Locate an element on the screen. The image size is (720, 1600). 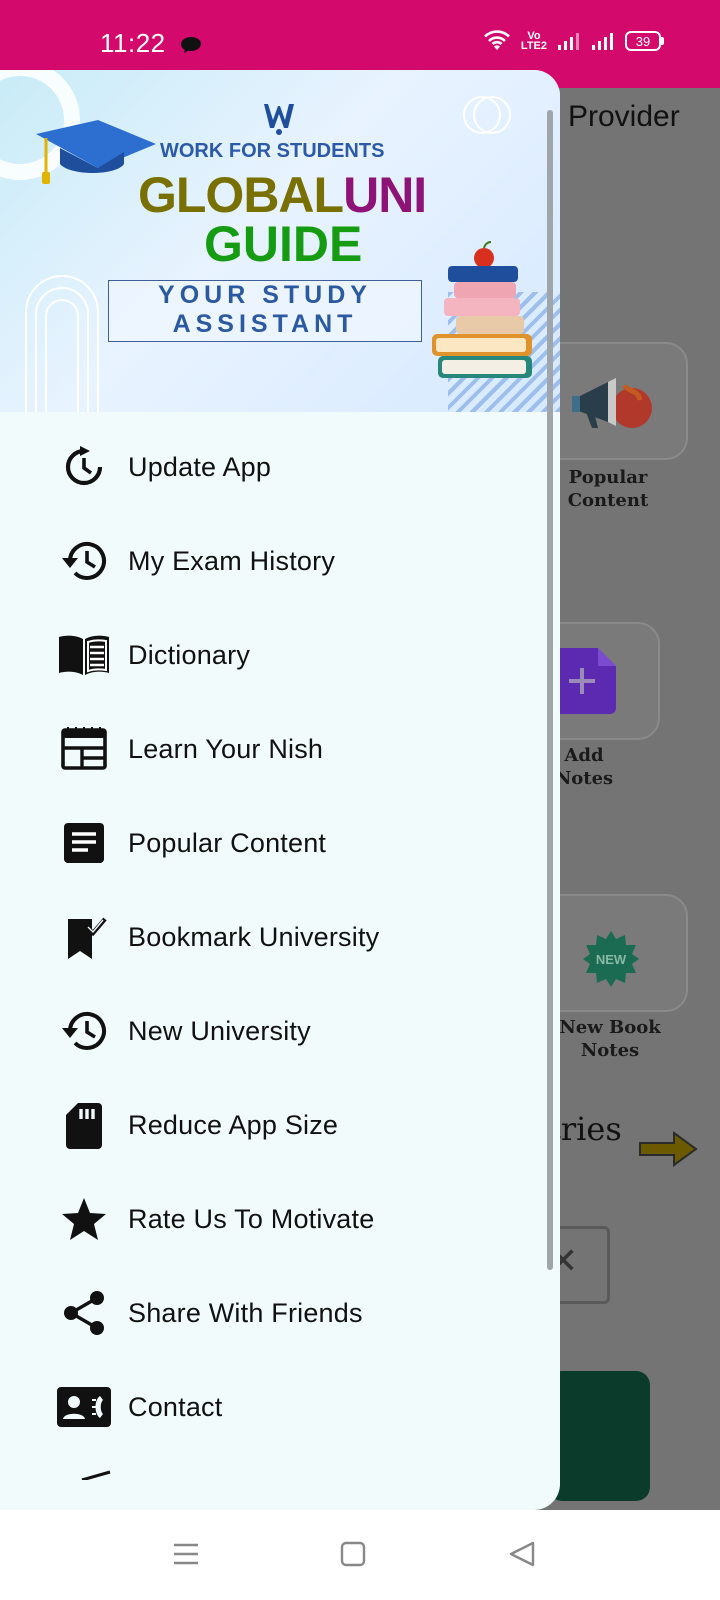
menu-label-dictionary: Dictionary is located at coordinates (189, 654).